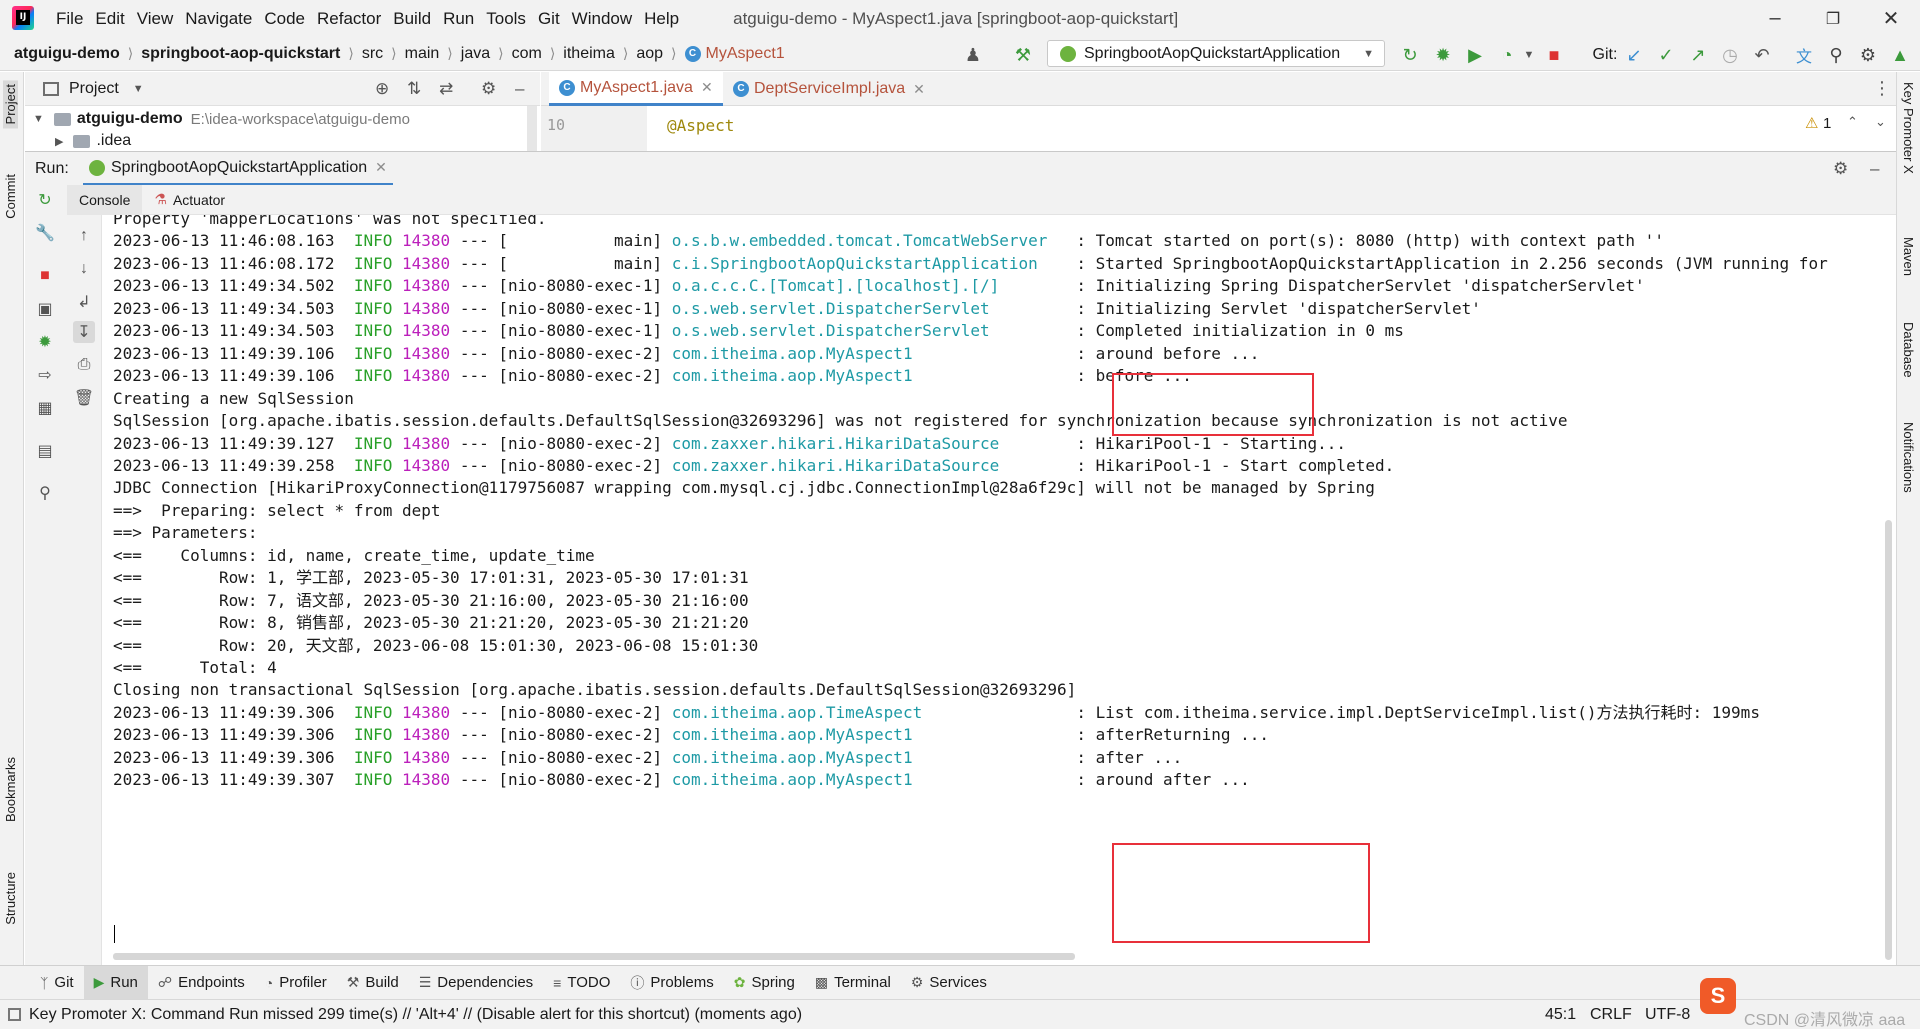 This screenshot has height=1029, width=1920. What do you see at coordinates (115, 982) in the screenshot?
I see `tool-tab-run: ▶ Run` at bounding box center [115, 982].